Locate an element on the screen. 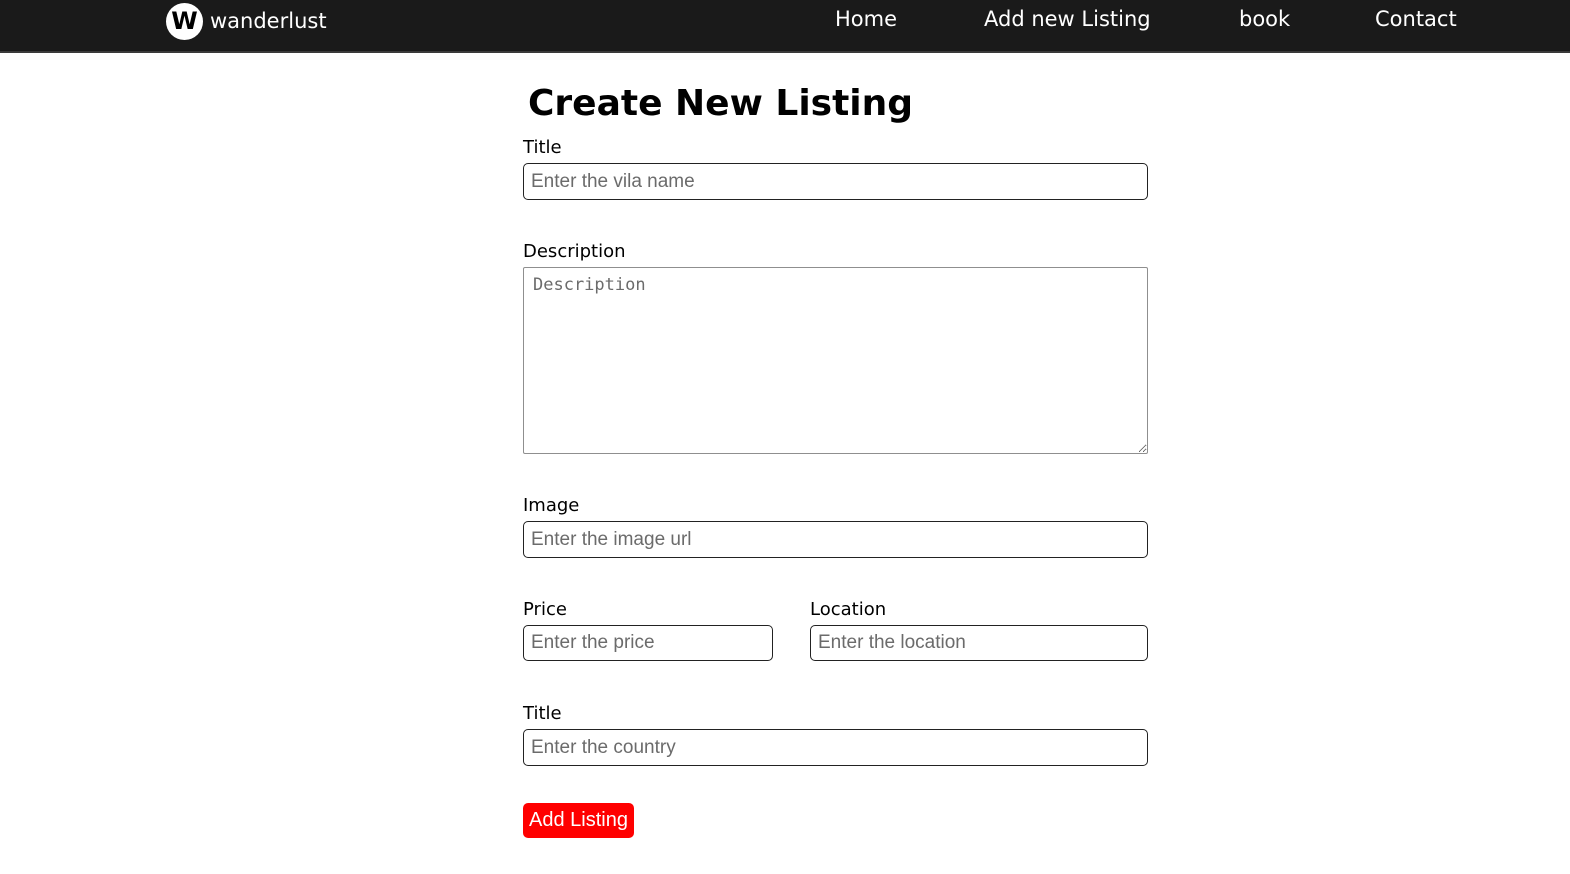 This screenshot has height=874, width=1570. image-url-input is located at coordinates (835, 539).